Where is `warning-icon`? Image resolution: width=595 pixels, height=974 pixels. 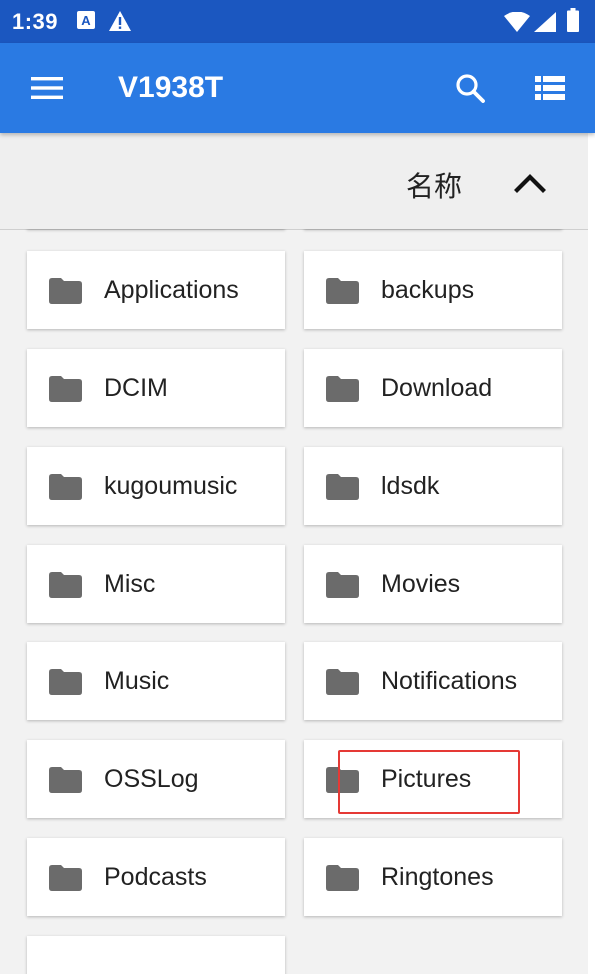
warning-icon is located at coordinates (120, 23).